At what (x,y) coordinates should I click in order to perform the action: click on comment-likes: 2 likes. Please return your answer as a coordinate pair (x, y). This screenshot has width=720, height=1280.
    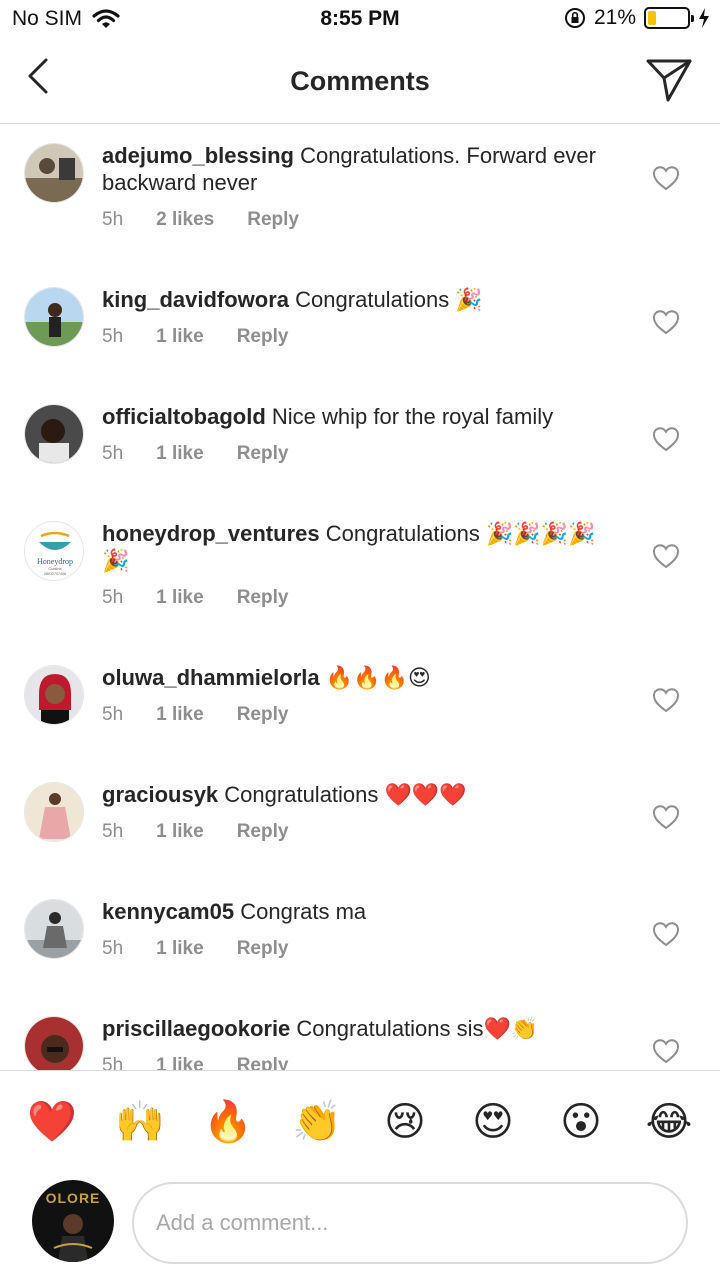
    Looking at the image, I should click on (185, 220).